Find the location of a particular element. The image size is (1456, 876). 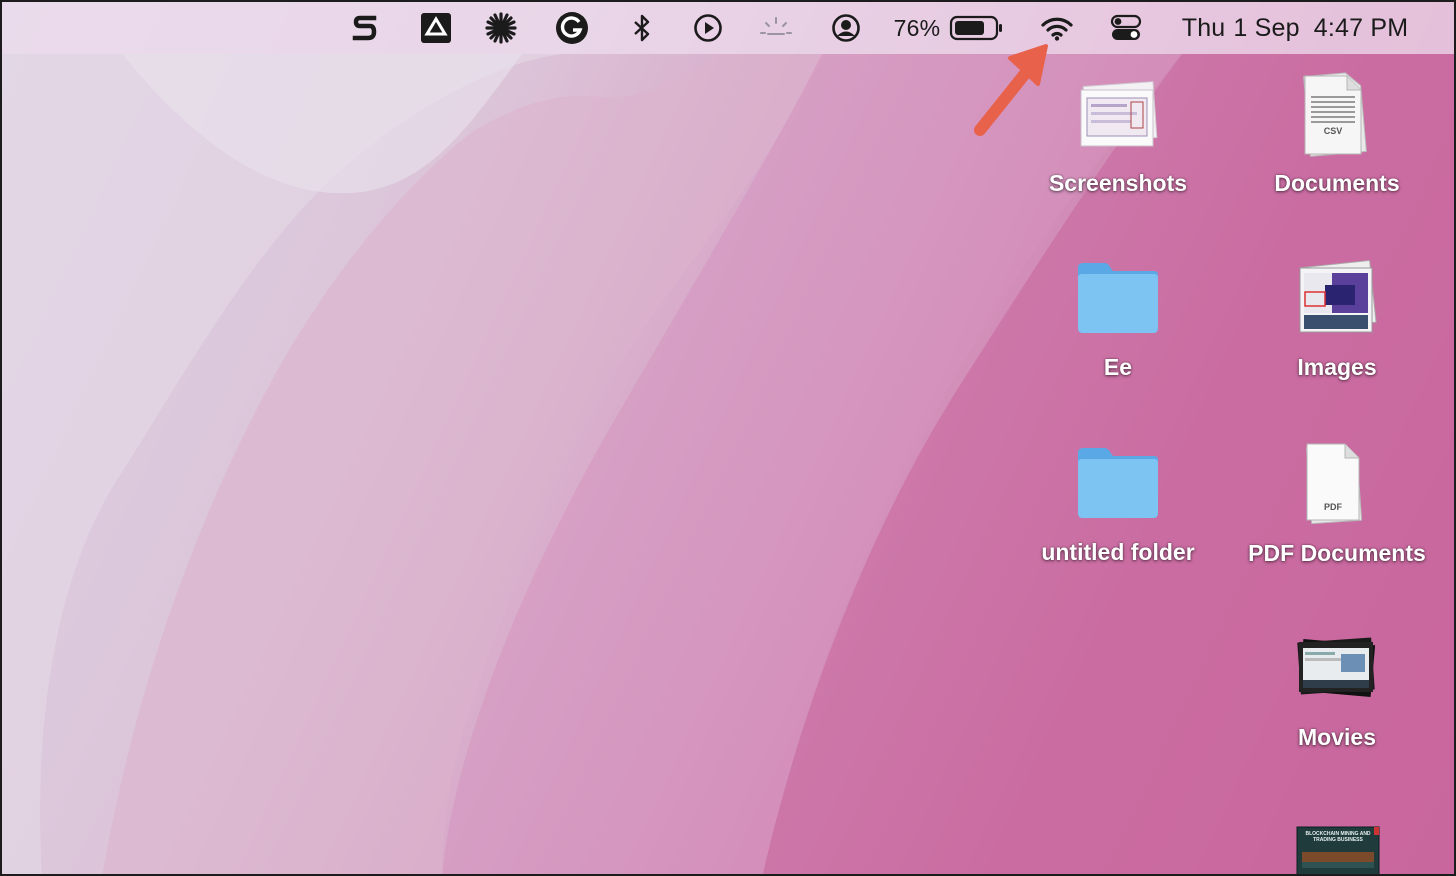

desktop-item-documents: CSV Documents is located at coordinates (1337, 136).